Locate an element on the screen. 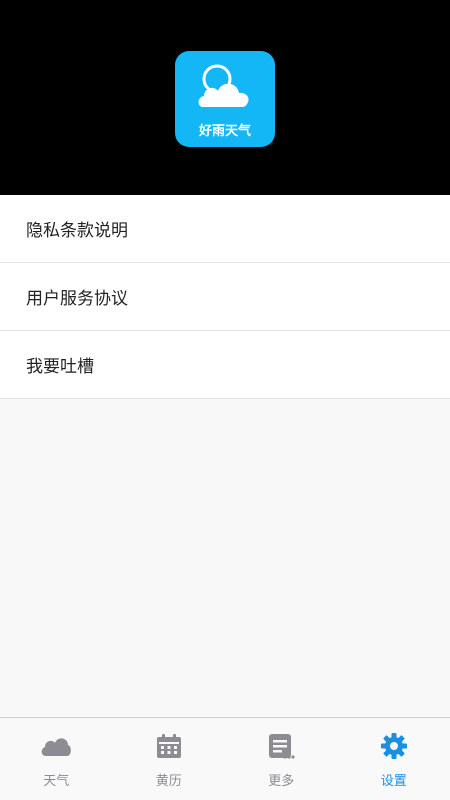 This screenshot has width=450, height=800. tab-almanac: 黄历 is located at coordinates (169, 759).